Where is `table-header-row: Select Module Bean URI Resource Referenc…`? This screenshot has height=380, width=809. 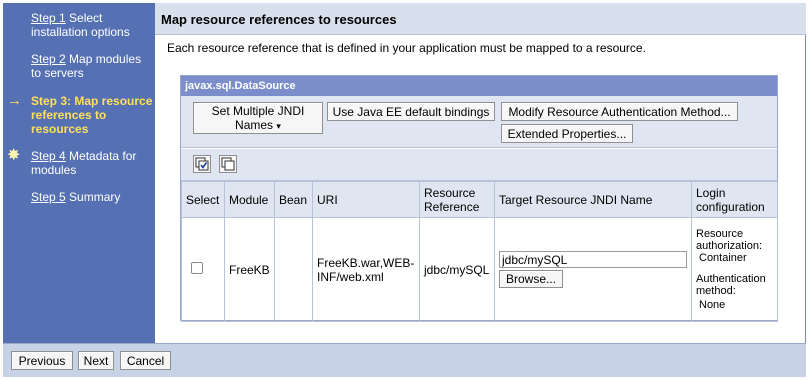
table-header-row: Select Module Bean URI Resource Referenc… is located at coordinates (479, 199).